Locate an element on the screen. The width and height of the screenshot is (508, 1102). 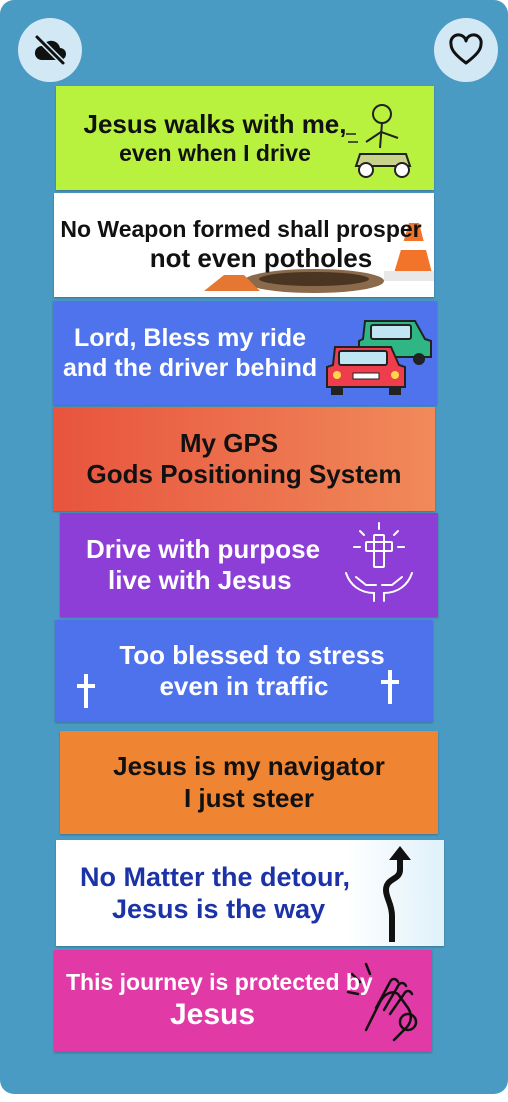
sticker-line-1: Too blessed to stress is located at coordinates (252, 654).